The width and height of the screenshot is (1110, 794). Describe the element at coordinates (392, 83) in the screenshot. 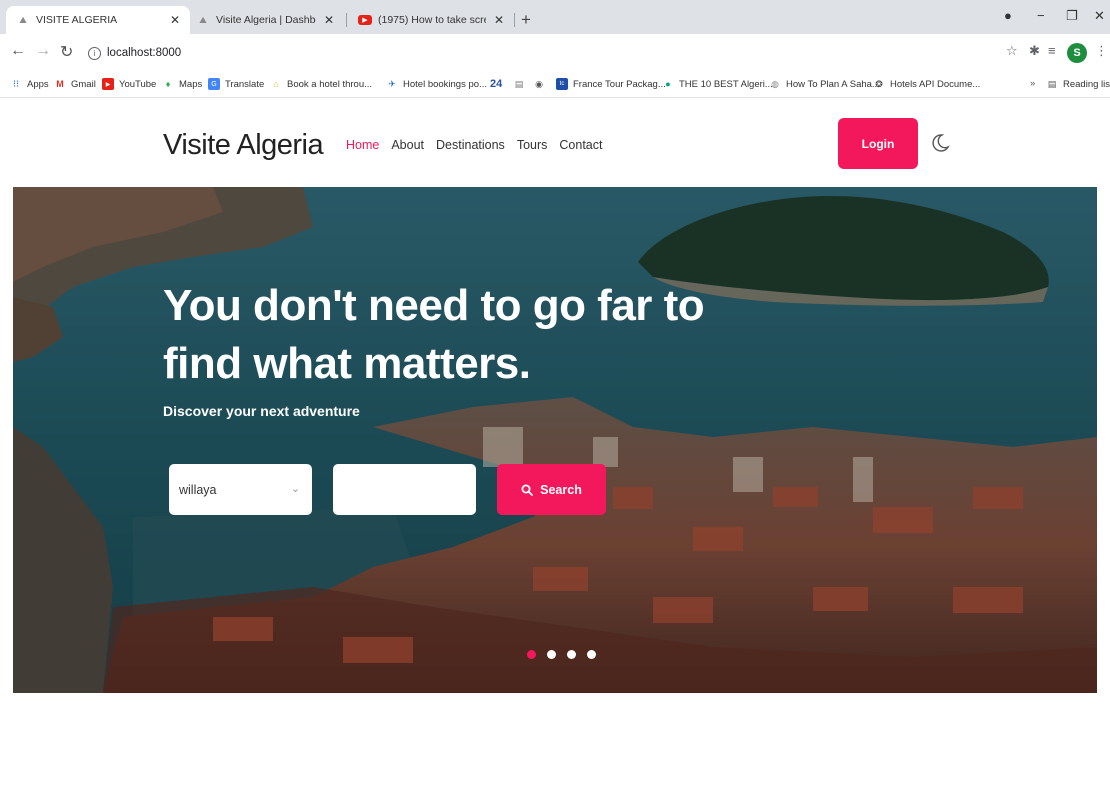

I see `plane-icon: ✈` at that location.